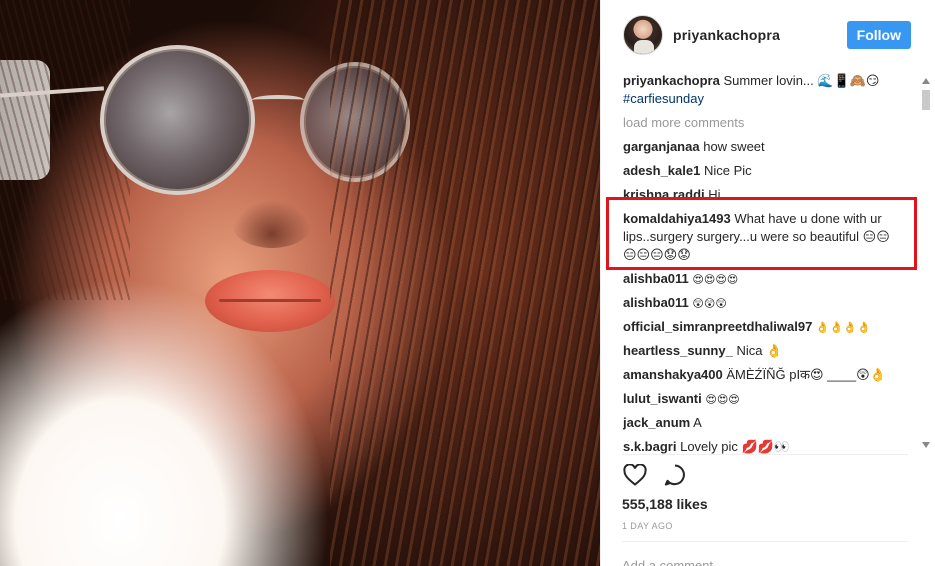 Image resolution: width=935 pixels, height=566 pixels. Describe the element at coordinates (715, 279) in the screenshot. I see `comment-text: 😍😍😍😍` at that location.